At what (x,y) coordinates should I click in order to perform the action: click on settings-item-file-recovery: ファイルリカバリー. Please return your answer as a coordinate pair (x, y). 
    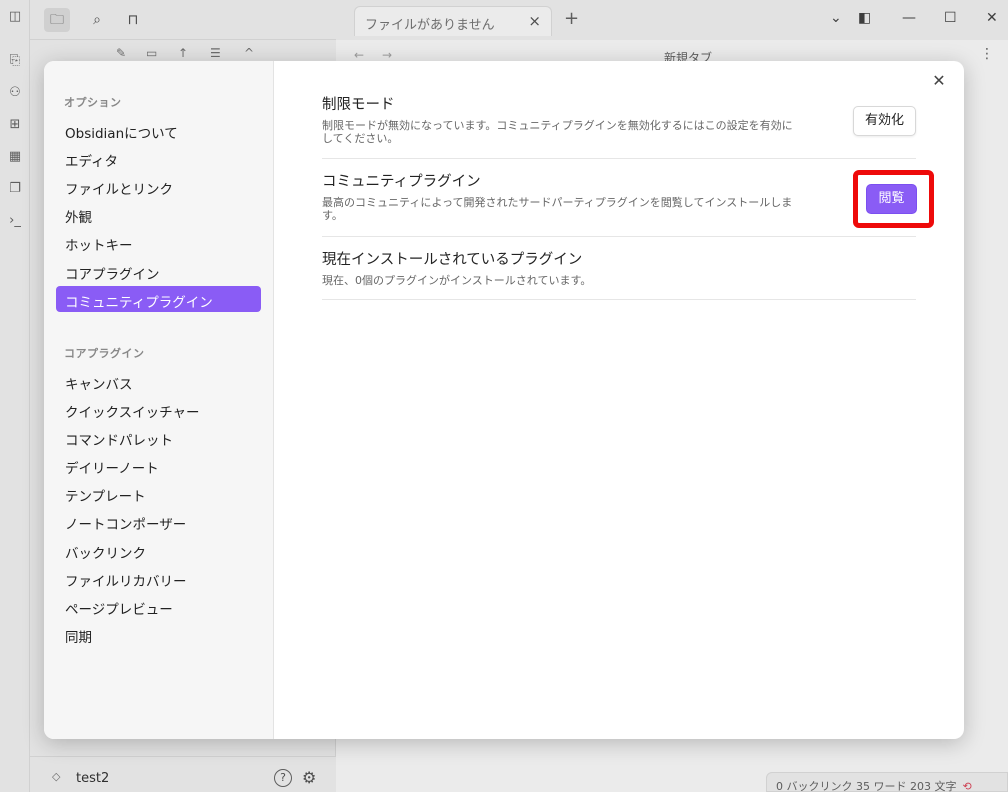
    Looking at the image, I should click on (158, 578).